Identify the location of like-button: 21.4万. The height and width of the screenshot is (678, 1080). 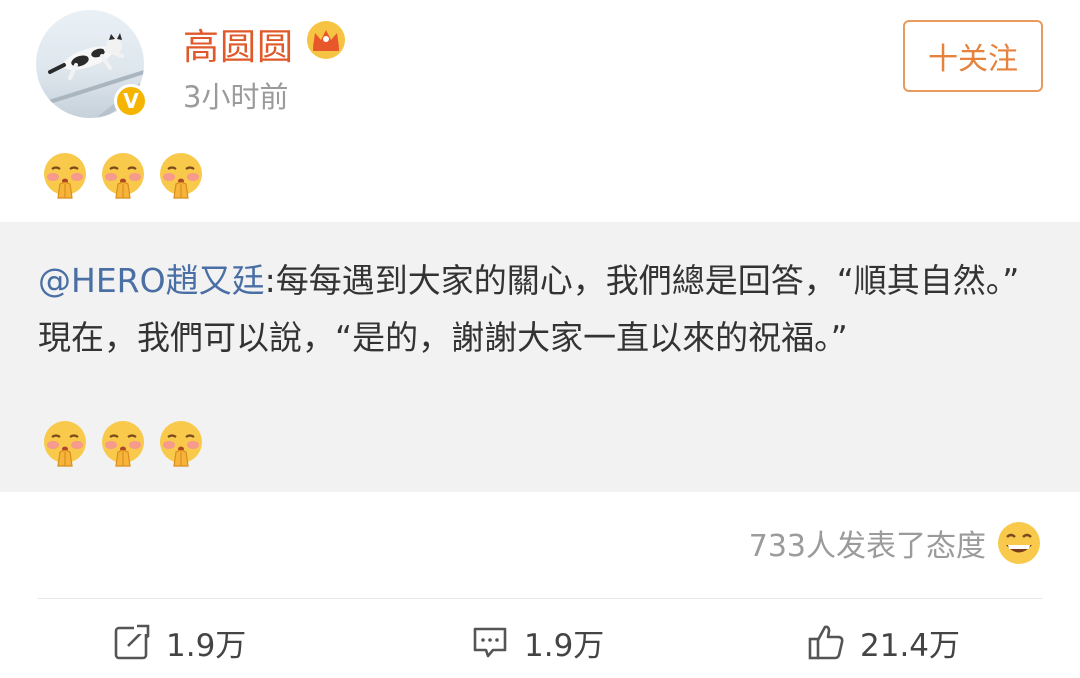
(883, 642).